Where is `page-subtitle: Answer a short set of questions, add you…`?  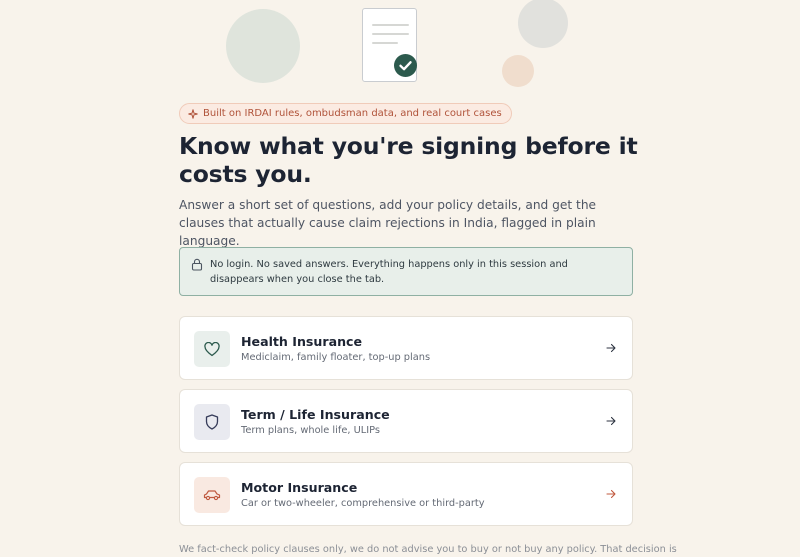 page-subtitle: Answer a short set of questions, add you… is located at coordinates (388, 223).